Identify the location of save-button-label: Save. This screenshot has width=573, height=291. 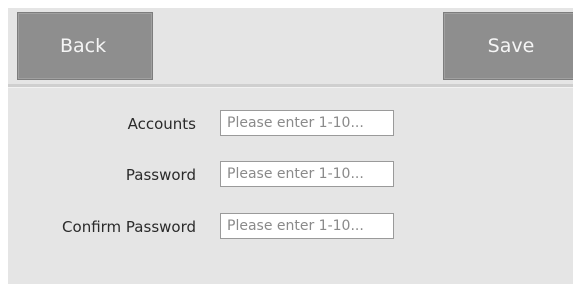
(511, 46).